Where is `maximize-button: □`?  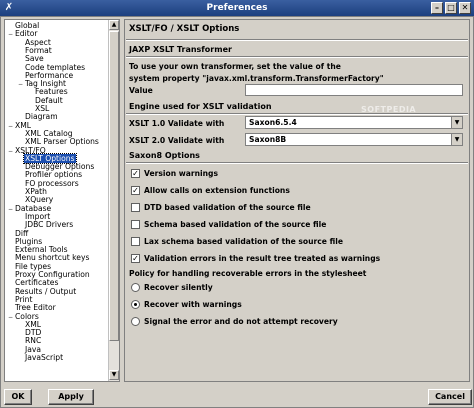
maximize-button: □ is located at coordinates (451, 8).